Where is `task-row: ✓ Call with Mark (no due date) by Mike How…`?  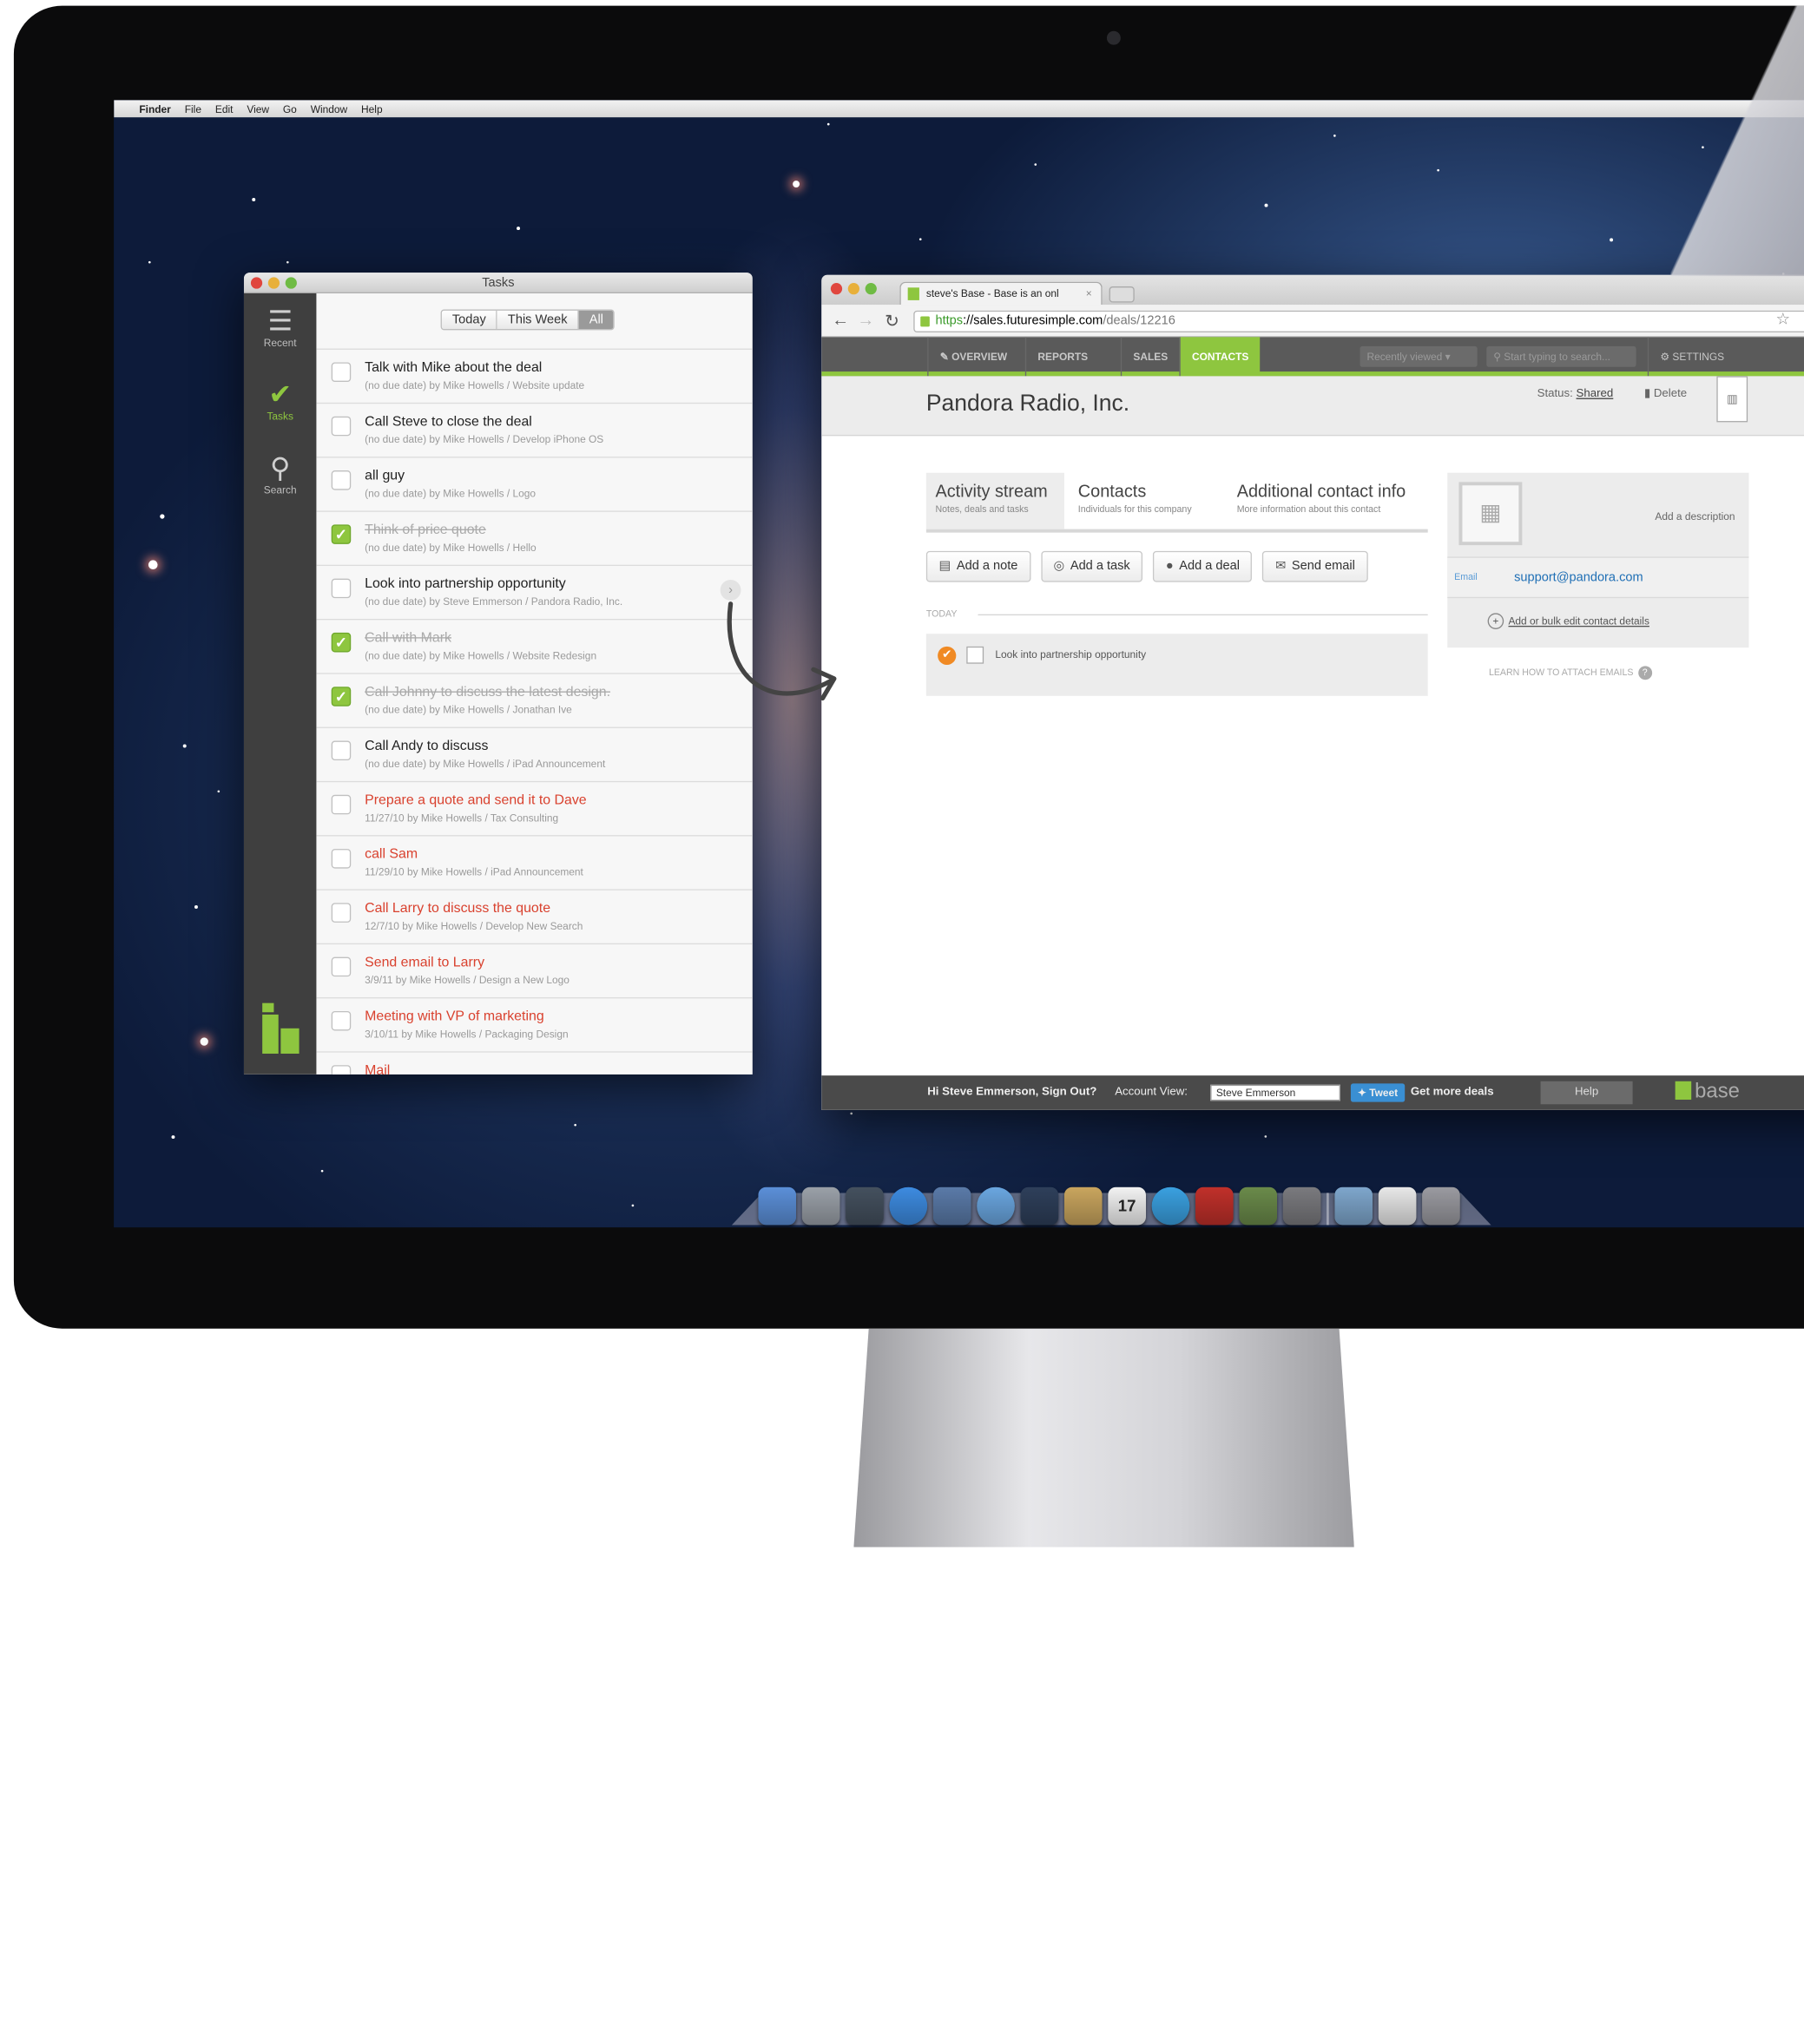
task-row: ✓ Call with Mark (no due date) by Mike How… is located at coordinates (534, 646).